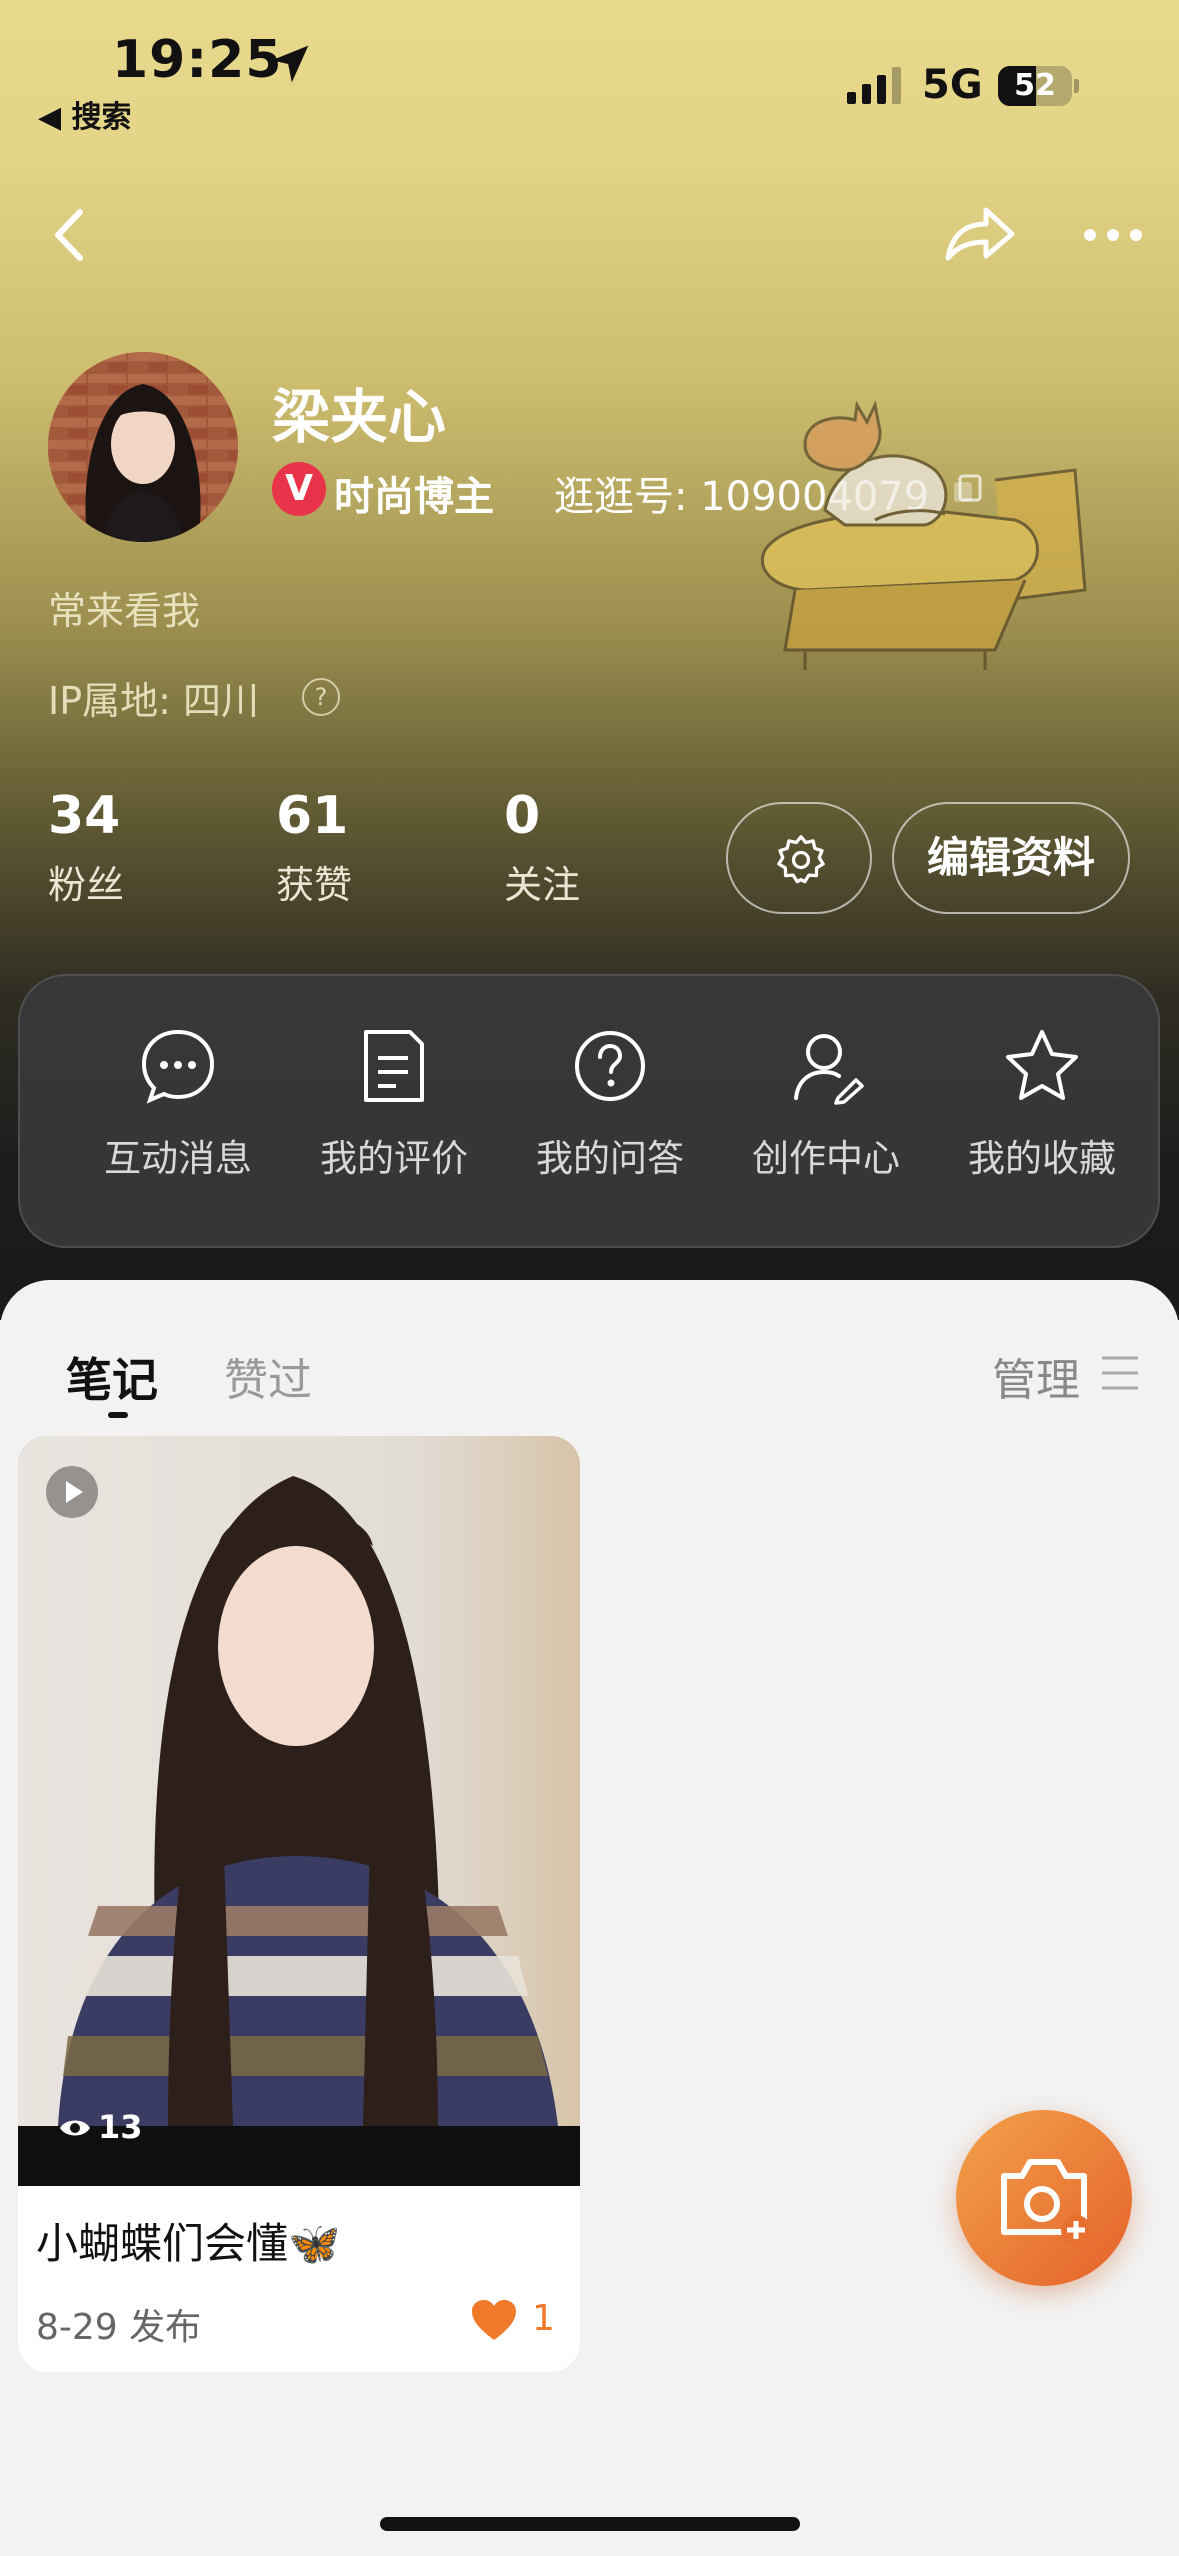 The image size is (1179, 2556). What do you see at coordinates (197, 60) in the screenshot?
I see `status-time: 19:25` at bounding box center [197, 60].